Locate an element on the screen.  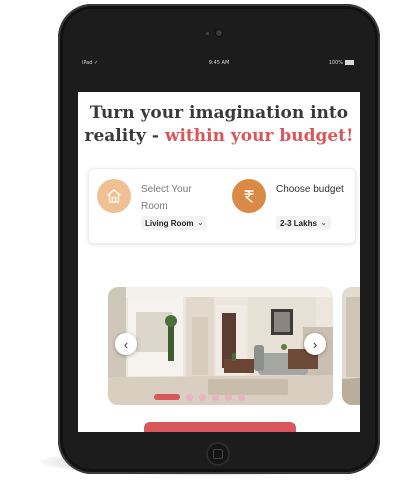
cta-button is located at coordinates (220, 427).